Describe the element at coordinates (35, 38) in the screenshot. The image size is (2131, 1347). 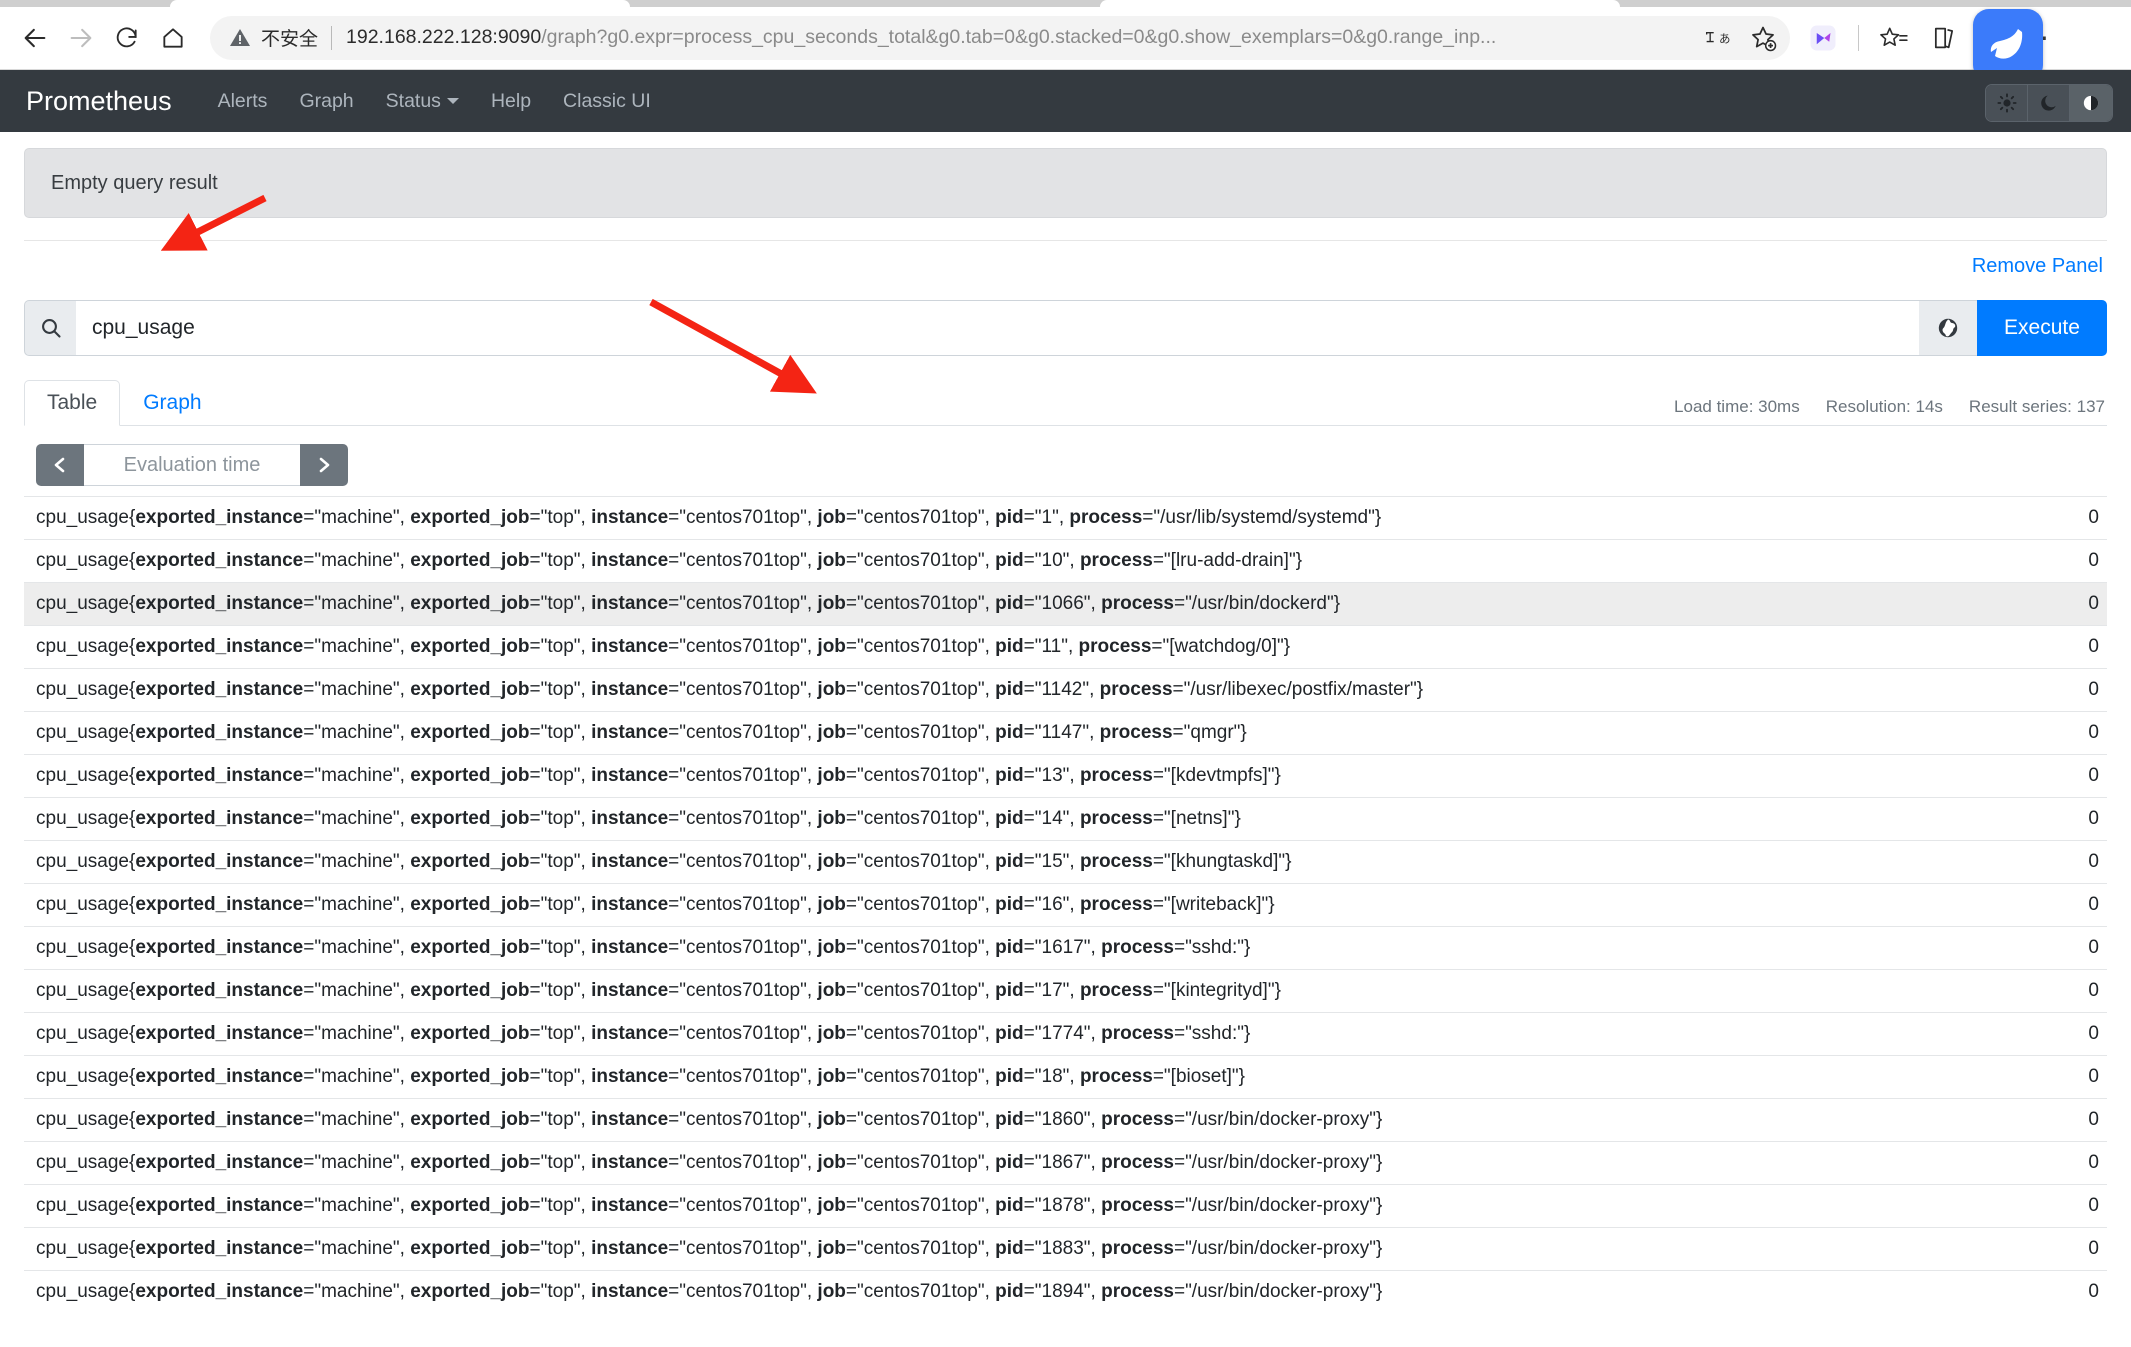
I see `back-arrow-icon` at that location.